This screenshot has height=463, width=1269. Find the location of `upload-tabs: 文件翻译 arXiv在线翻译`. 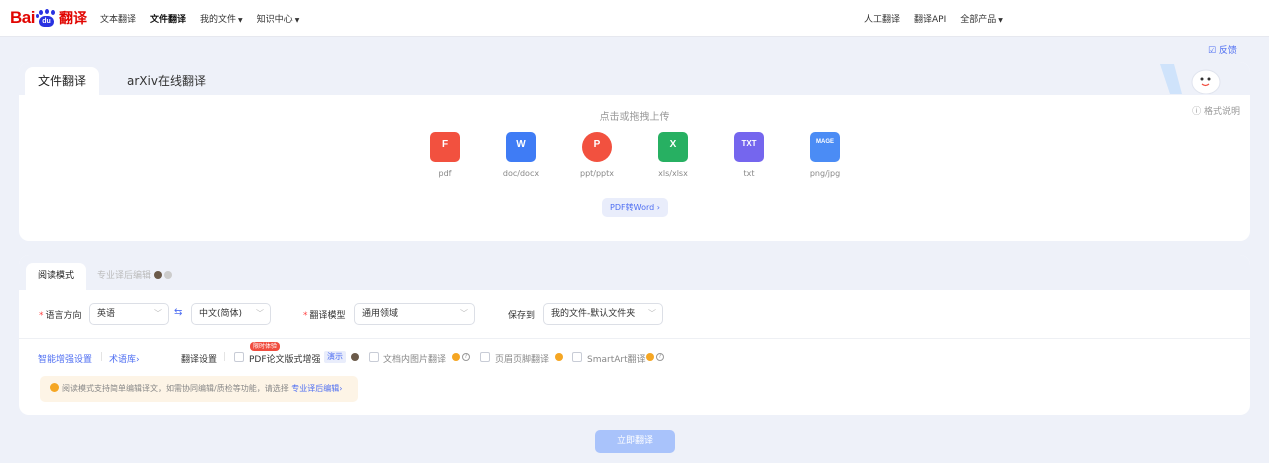

upload-tabs: 文件翻译 arXiv在线翻译 is located at coordinates (634, 78).